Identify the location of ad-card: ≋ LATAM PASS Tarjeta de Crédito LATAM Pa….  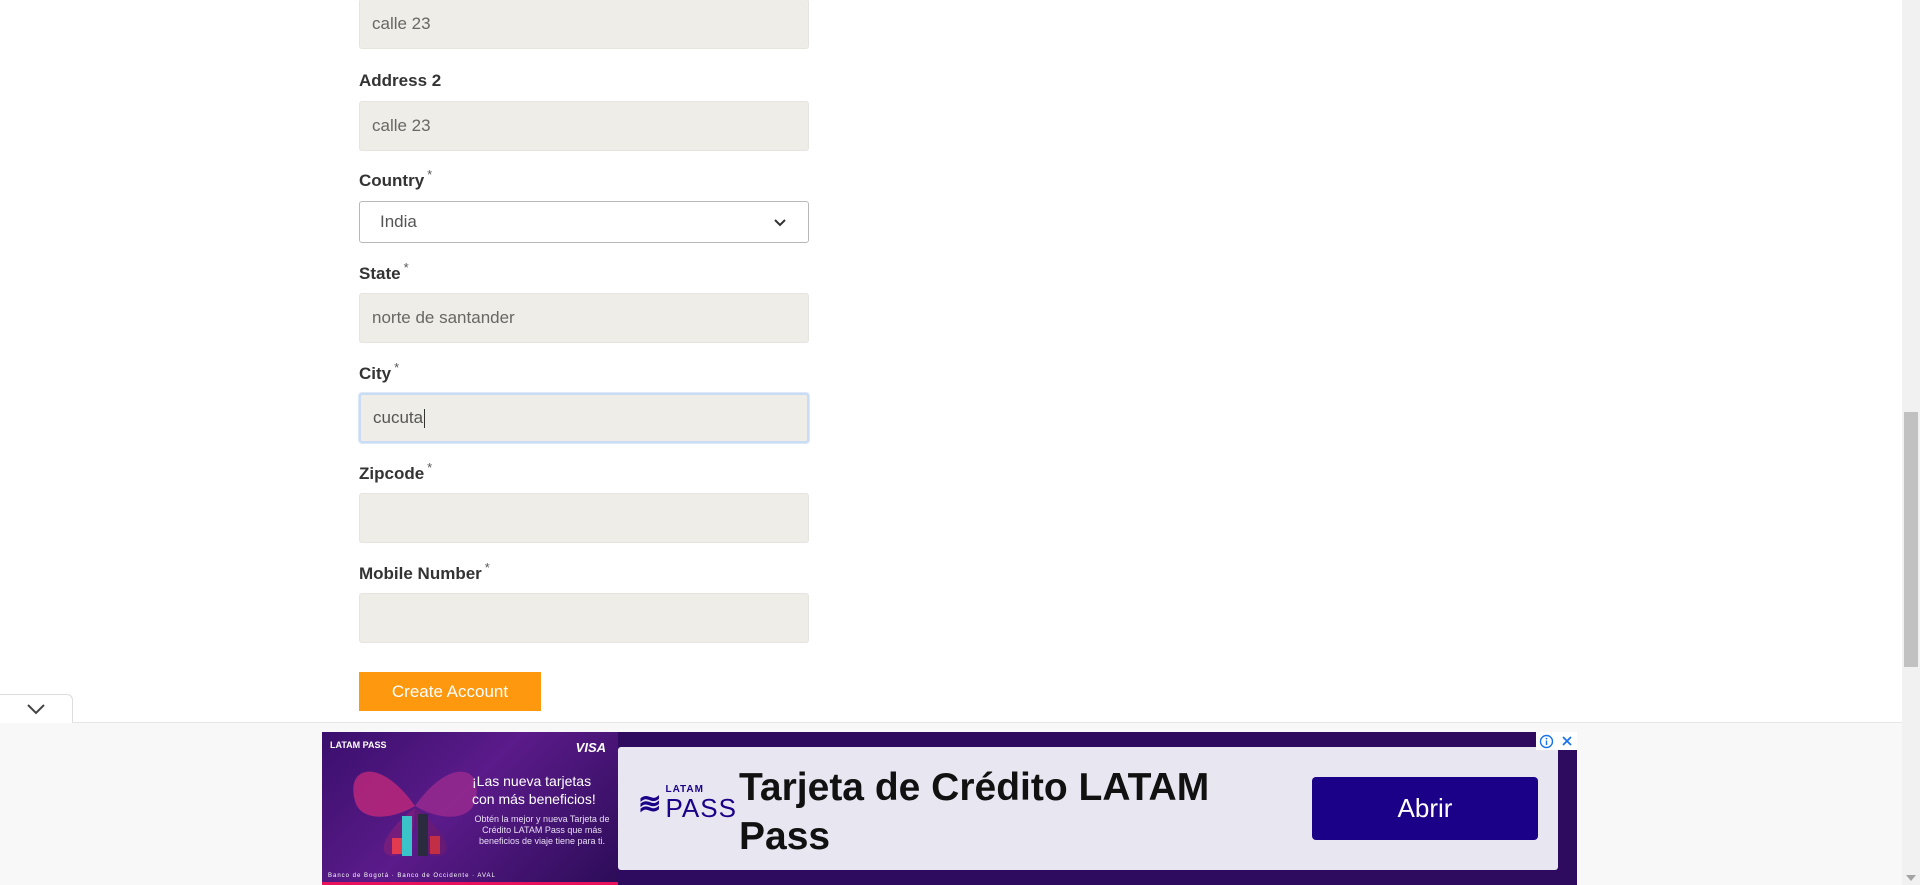
(1088, 808).